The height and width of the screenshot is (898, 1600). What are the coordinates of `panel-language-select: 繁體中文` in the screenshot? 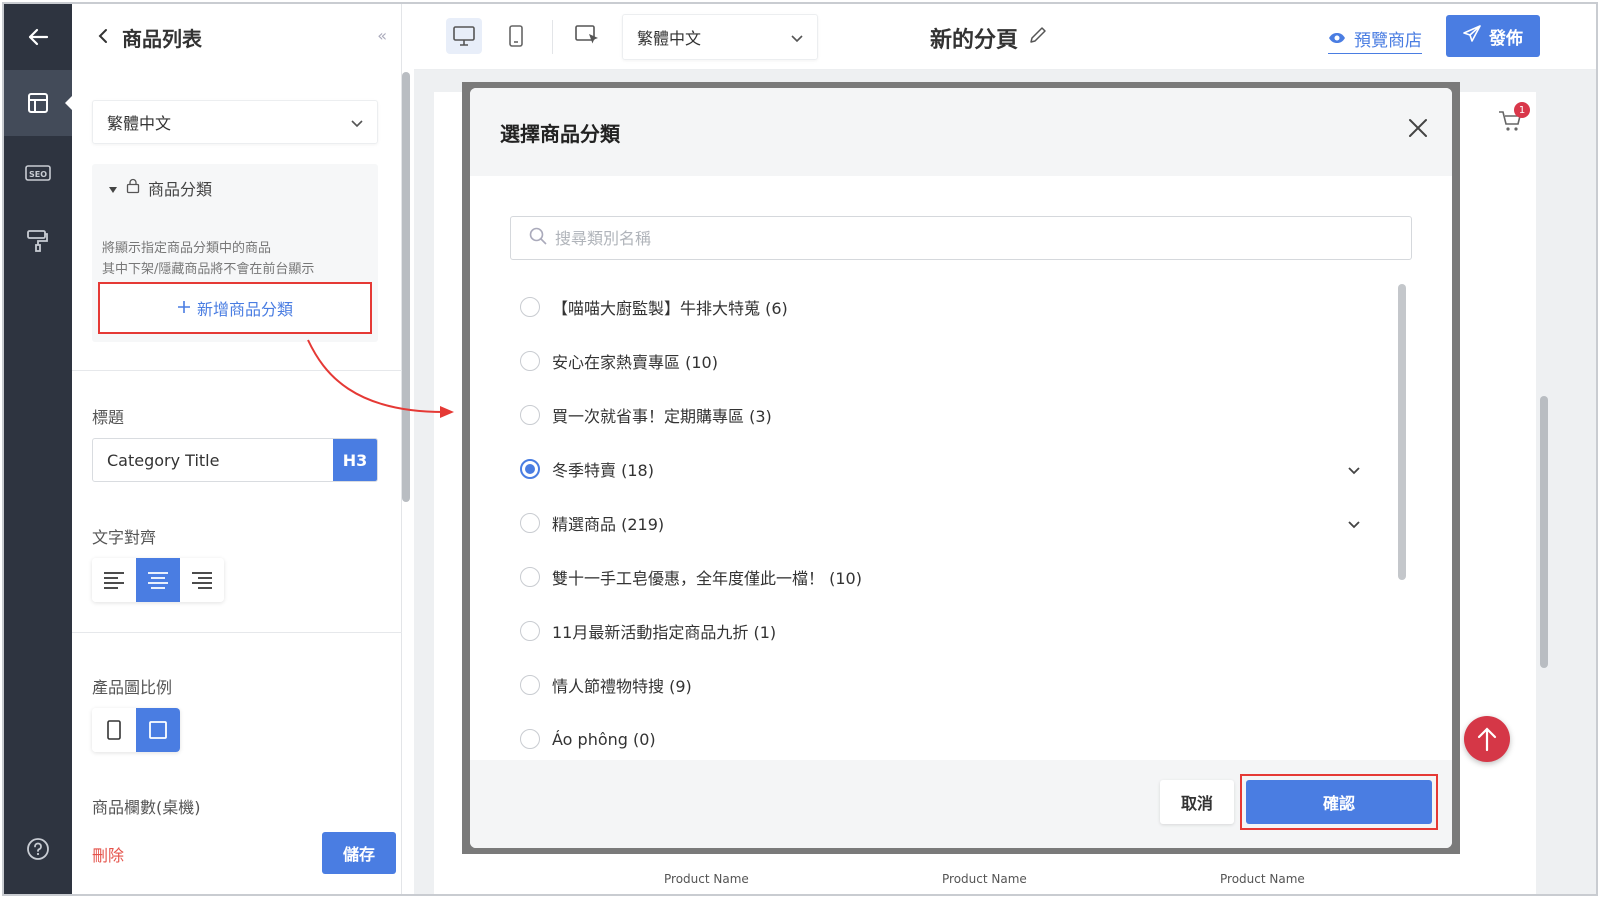 It's located at (235, 122).